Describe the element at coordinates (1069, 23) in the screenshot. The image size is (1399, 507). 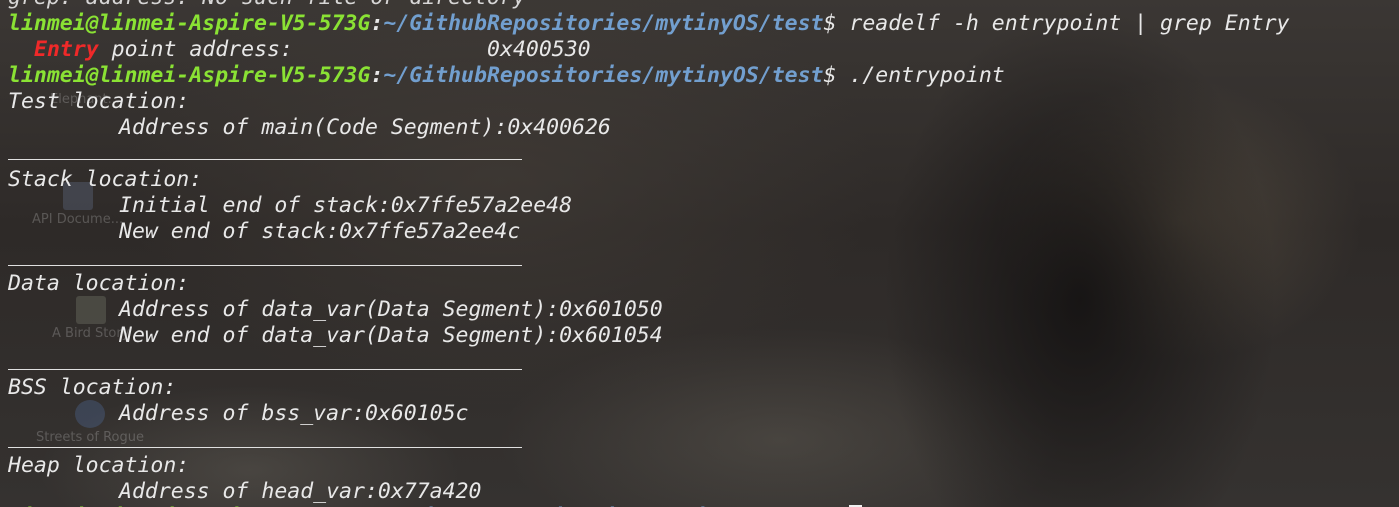
I see `command-text: readelf -h entrypoint | grep Entry` at that location.